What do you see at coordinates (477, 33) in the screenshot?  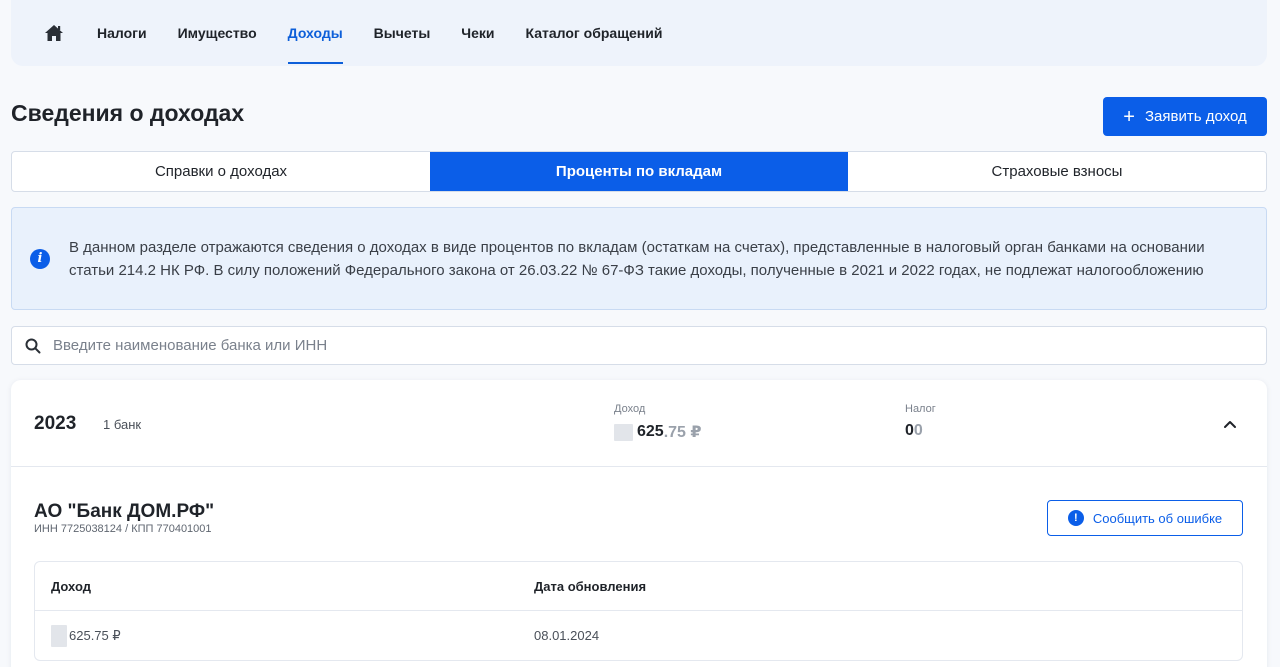 I see `nav-item-receipts: Чеки` at bounding box center [477, 33].